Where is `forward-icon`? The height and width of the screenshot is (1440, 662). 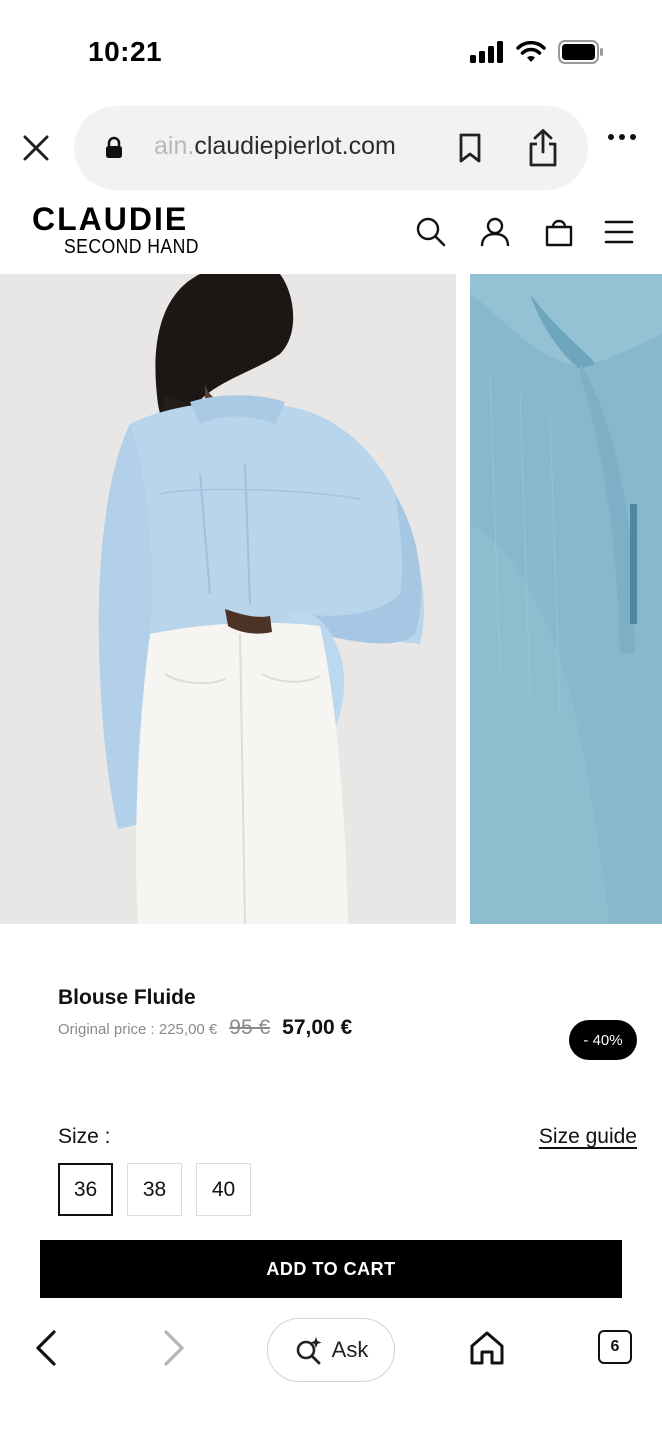 forward-icon is located at coordinates (174, 1348).